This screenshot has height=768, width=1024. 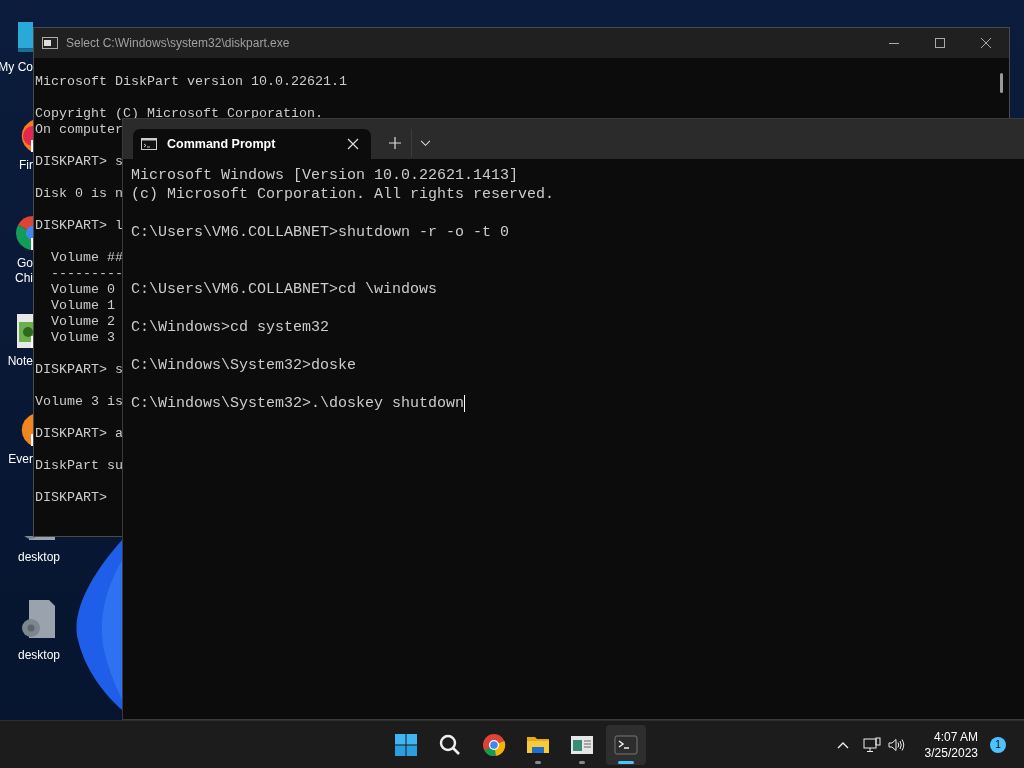 I want to click on console-line: C:\Windows>cd system32, so click(x=230, y=327).